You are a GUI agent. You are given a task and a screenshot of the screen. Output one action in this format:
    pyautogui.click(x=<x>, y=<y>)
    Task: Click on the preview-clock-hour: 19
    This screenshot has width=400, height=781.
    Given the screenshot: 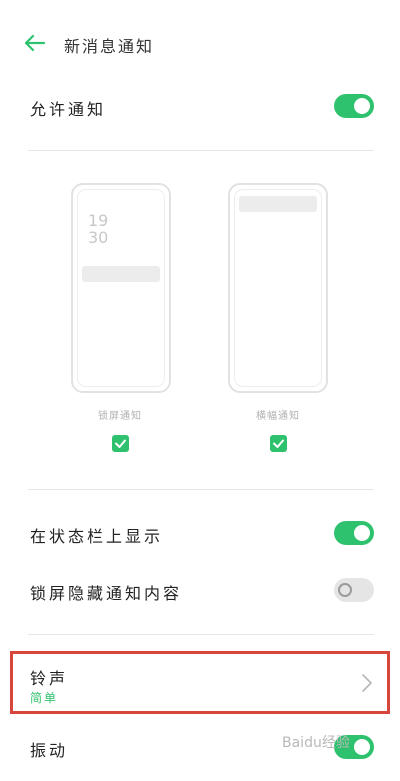 What is the action you would take?
    pyautogui.click(x=98, y=220)
    